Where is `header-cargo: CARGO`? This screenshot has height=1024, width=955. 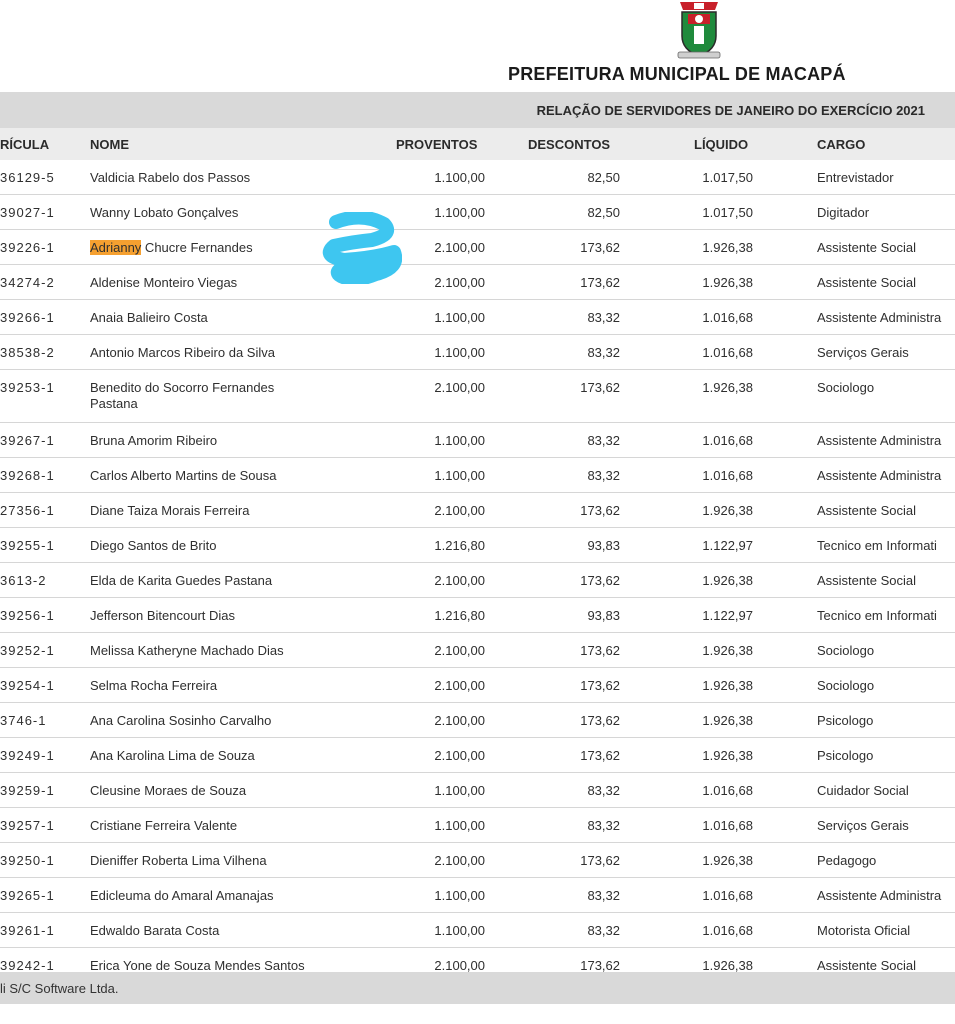 header-cargo: CARGO is located at coordinates (841, 144).